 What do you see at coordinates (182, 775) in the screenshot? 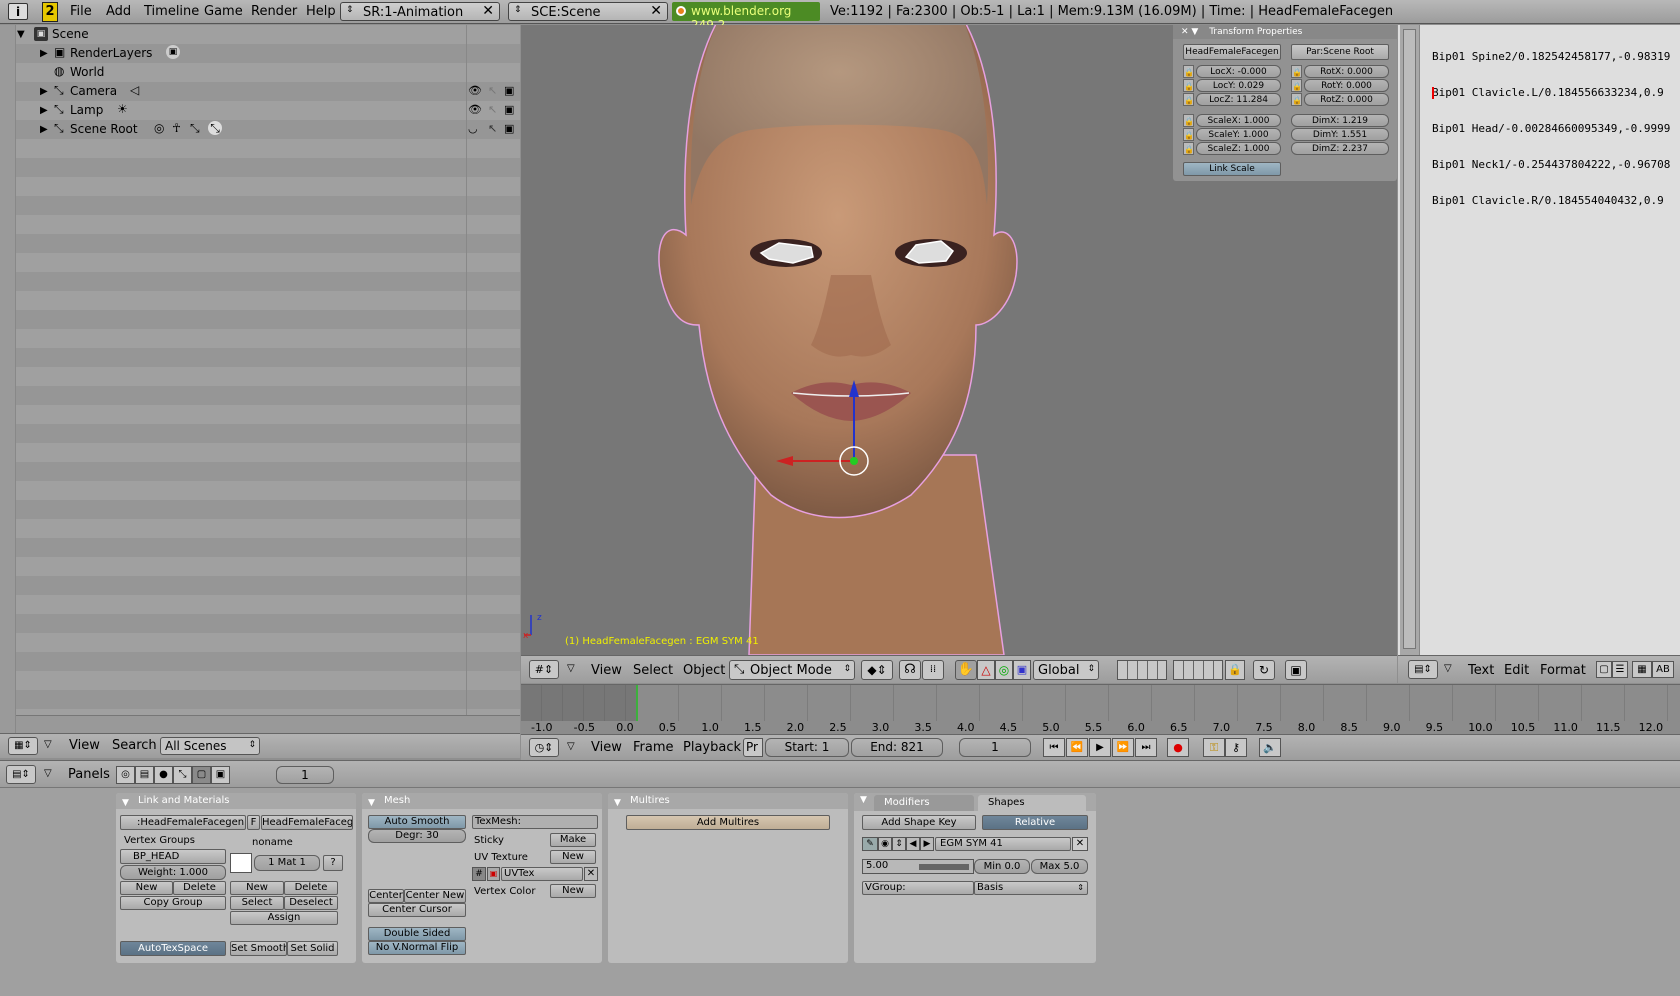
I see `context-object-icon: ⤡` at bounding box center [182, 775].